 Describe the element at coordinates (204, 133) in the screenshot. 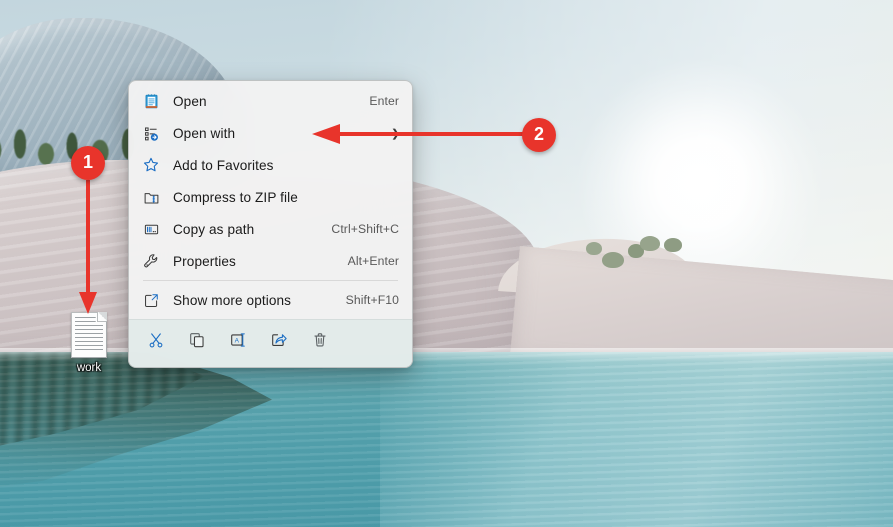

I see `menu-item-open-with-label: Open with` at that location.